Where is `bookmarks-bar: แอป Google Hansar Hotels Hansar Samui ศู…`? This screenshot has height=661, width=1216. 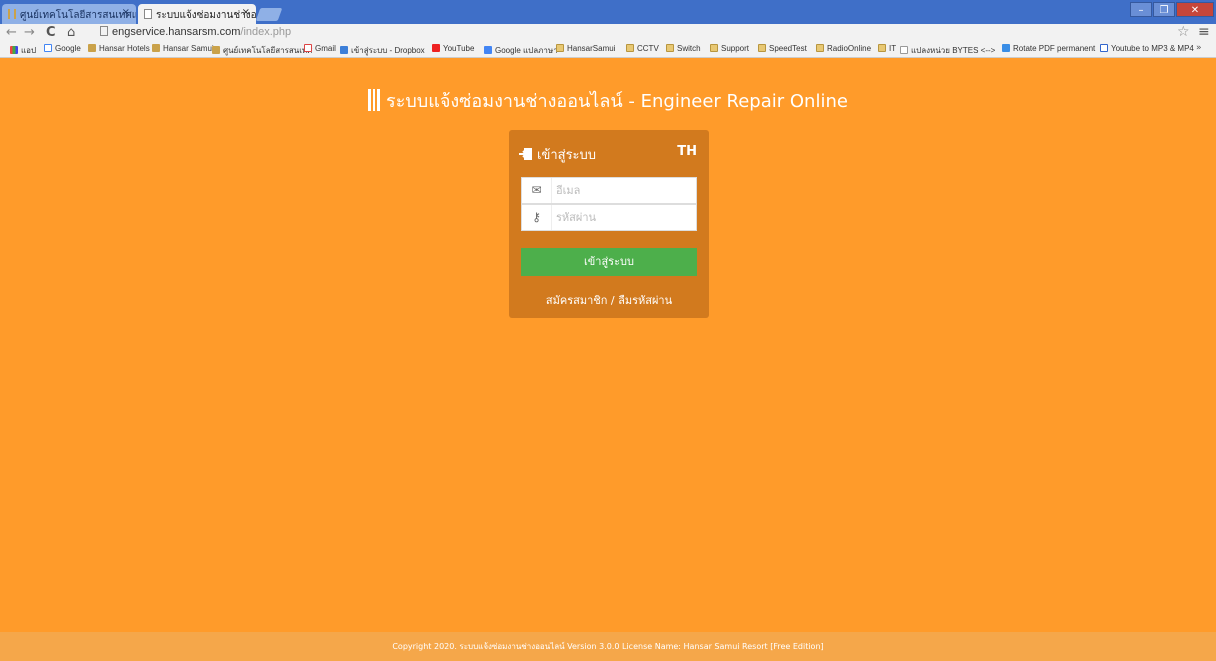 bookmarks-bar: แอป Google Hansar Hotels Hansar Samui ศู… is located at coordinates (608, 50).